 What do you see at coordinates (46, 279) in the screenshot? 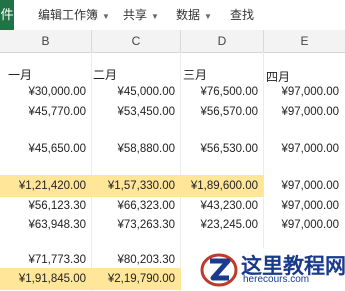
I see `cell-b8: ¥1,91,845.00` at bounding box center [46, 279].